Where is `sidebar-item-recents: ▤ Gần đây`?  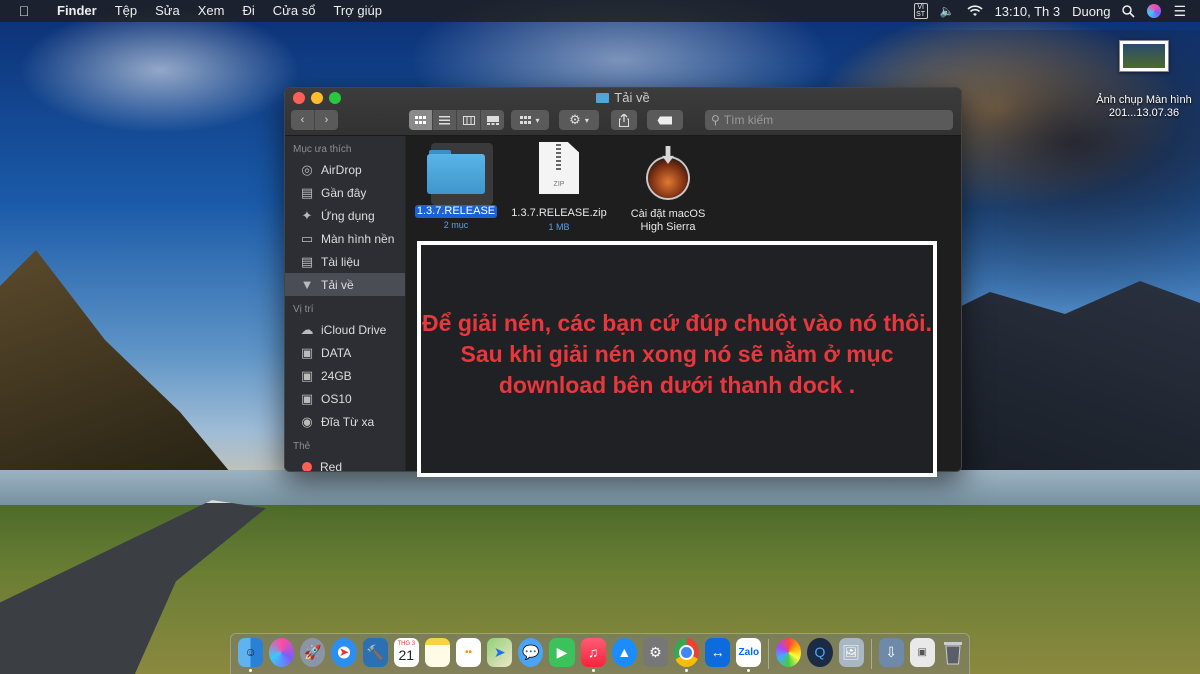
sidebar-item-recents: ▤ Gần đây is located at coordinates (345, 192).